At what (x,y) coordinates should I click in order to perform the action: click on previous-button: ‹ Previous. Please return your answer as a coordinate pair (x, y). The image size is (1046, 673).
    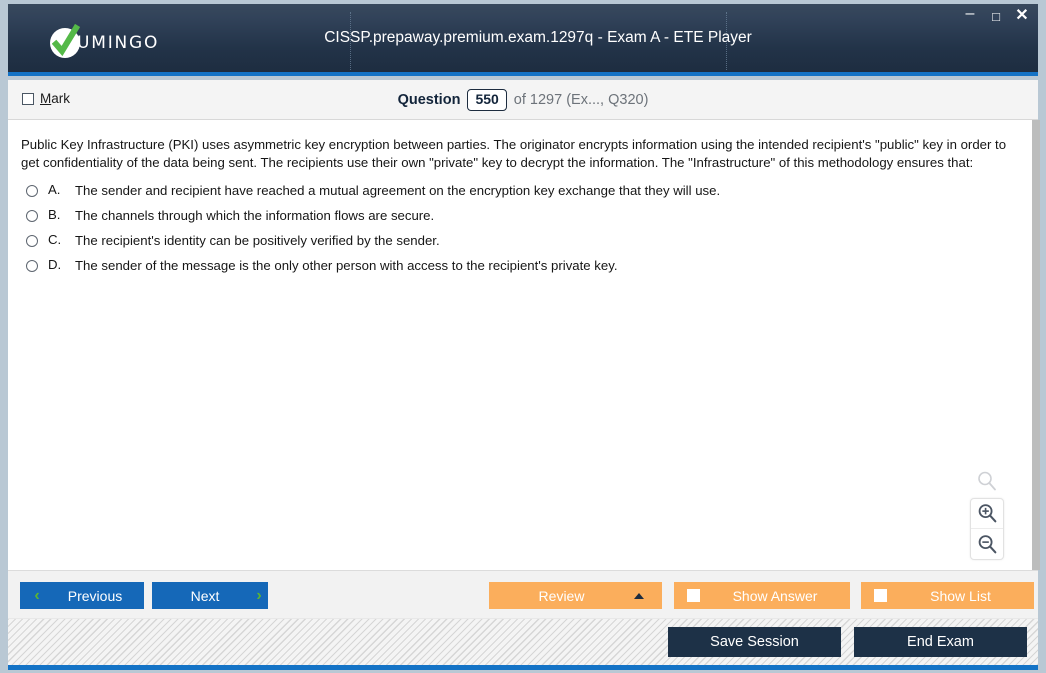
    Looking at the image, I should click on (82, 595).